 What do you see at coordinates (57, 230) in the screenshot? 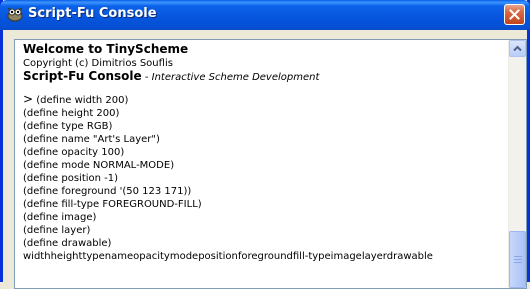
I see `console-line: (define layer)` at bounding box center [57, 230].